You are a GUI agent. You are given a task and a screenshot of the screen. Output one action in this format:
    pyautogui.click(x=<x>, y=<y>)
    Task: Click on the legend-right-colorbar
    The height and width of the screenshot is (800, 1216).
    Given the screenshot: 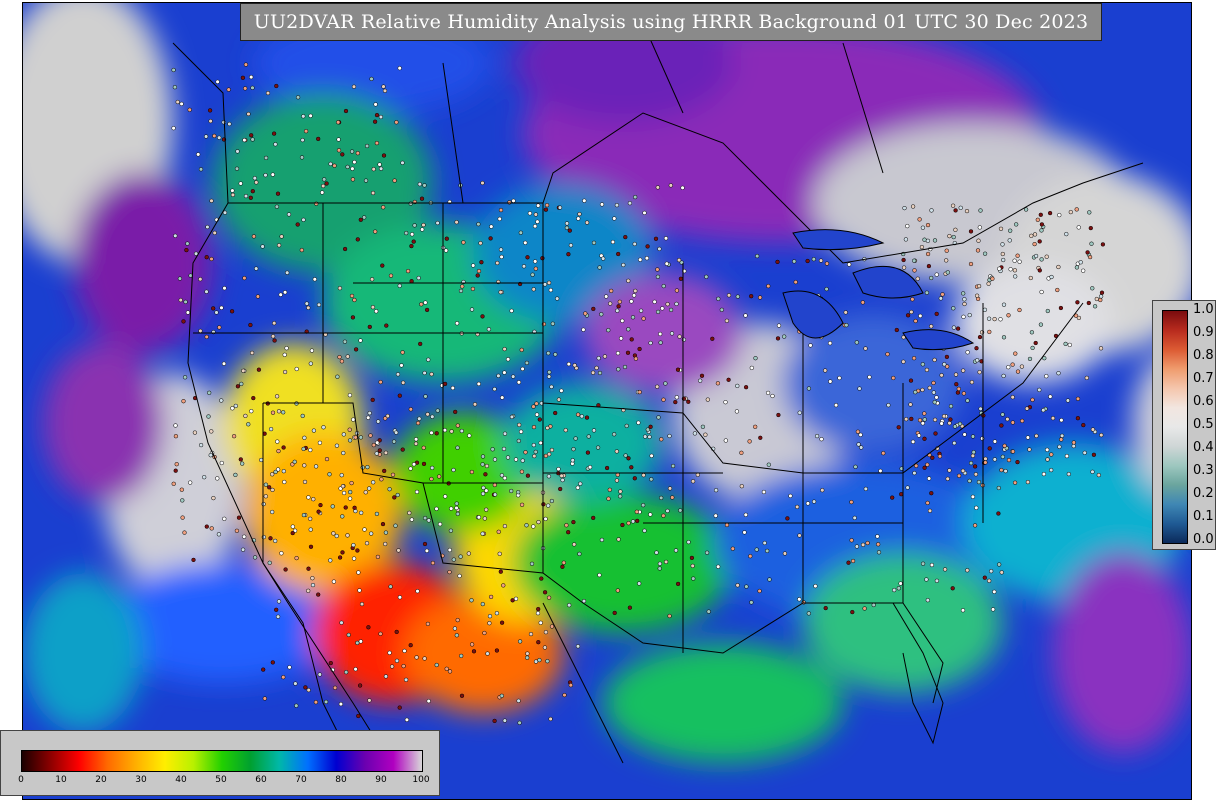 What is the action you would take?
    pyautogui.click(x=1175, y=427)
    